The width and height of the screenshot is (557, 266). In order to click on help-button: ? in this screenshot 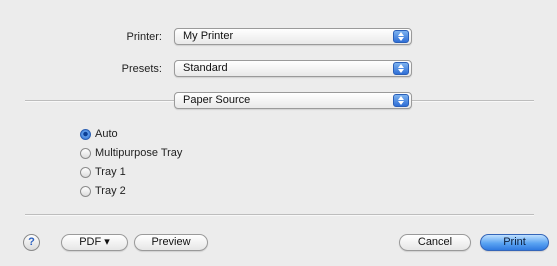, I will do `click(31, 242)`.